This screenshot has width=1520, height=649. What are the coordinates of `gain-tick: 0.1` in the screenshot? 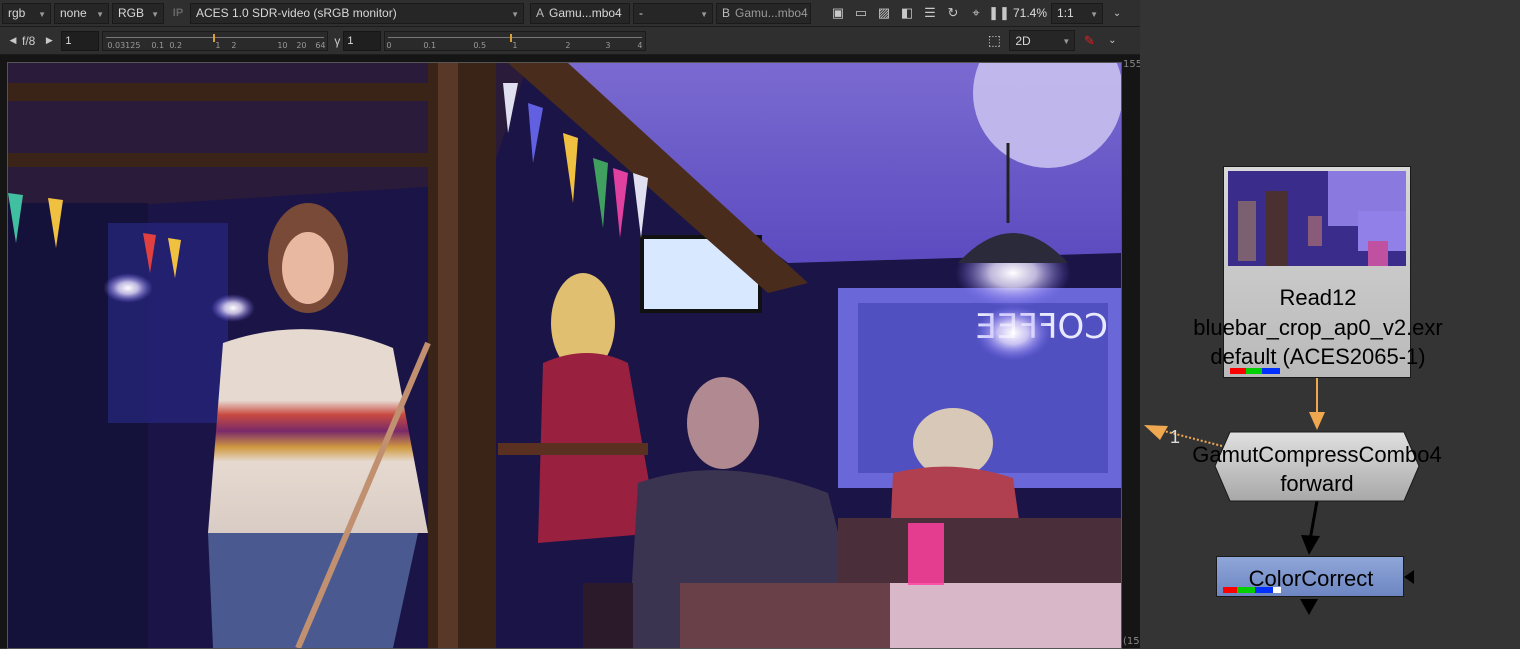 It's located at (158, 45).